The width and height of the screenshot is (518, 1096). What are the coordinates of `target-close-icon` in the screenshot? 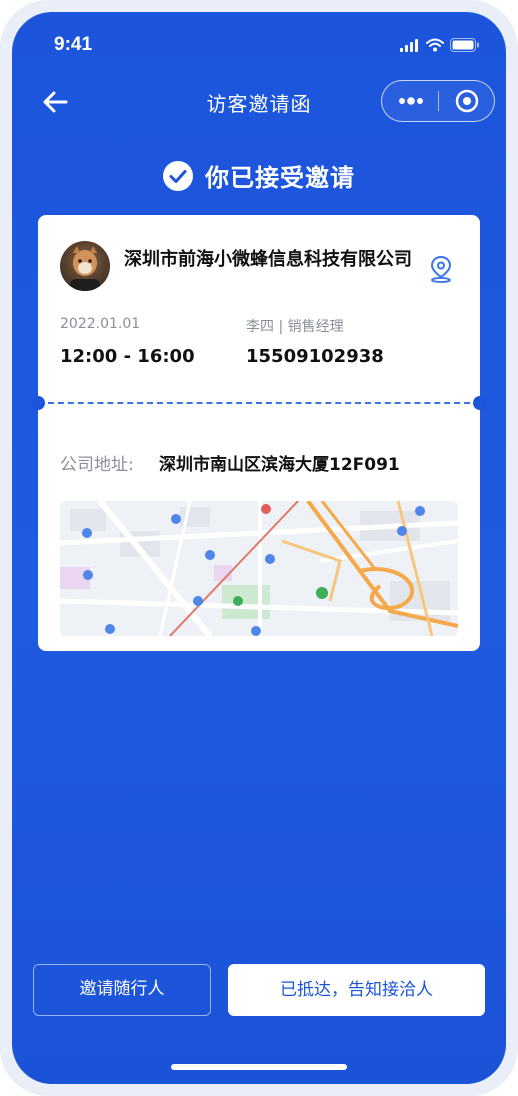 It's located at (467, 101).